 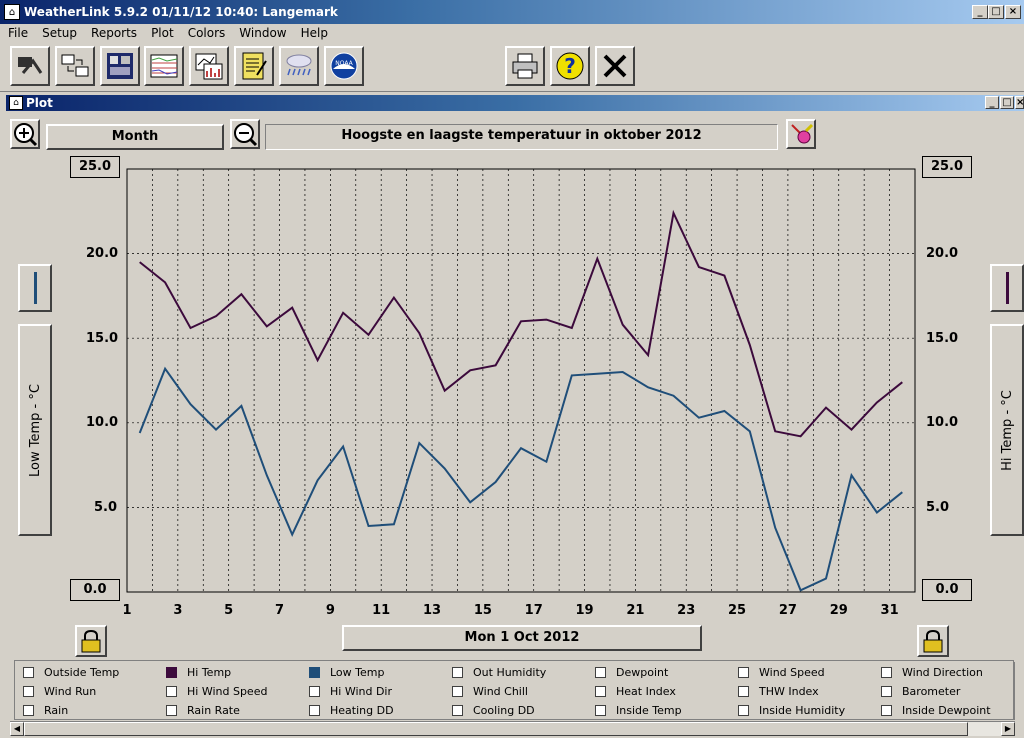 What do you see at coordinates (946, 710) in the screenshot?
I see `legend-label: Inside Dewpoint` at bounding box center [946, 710].